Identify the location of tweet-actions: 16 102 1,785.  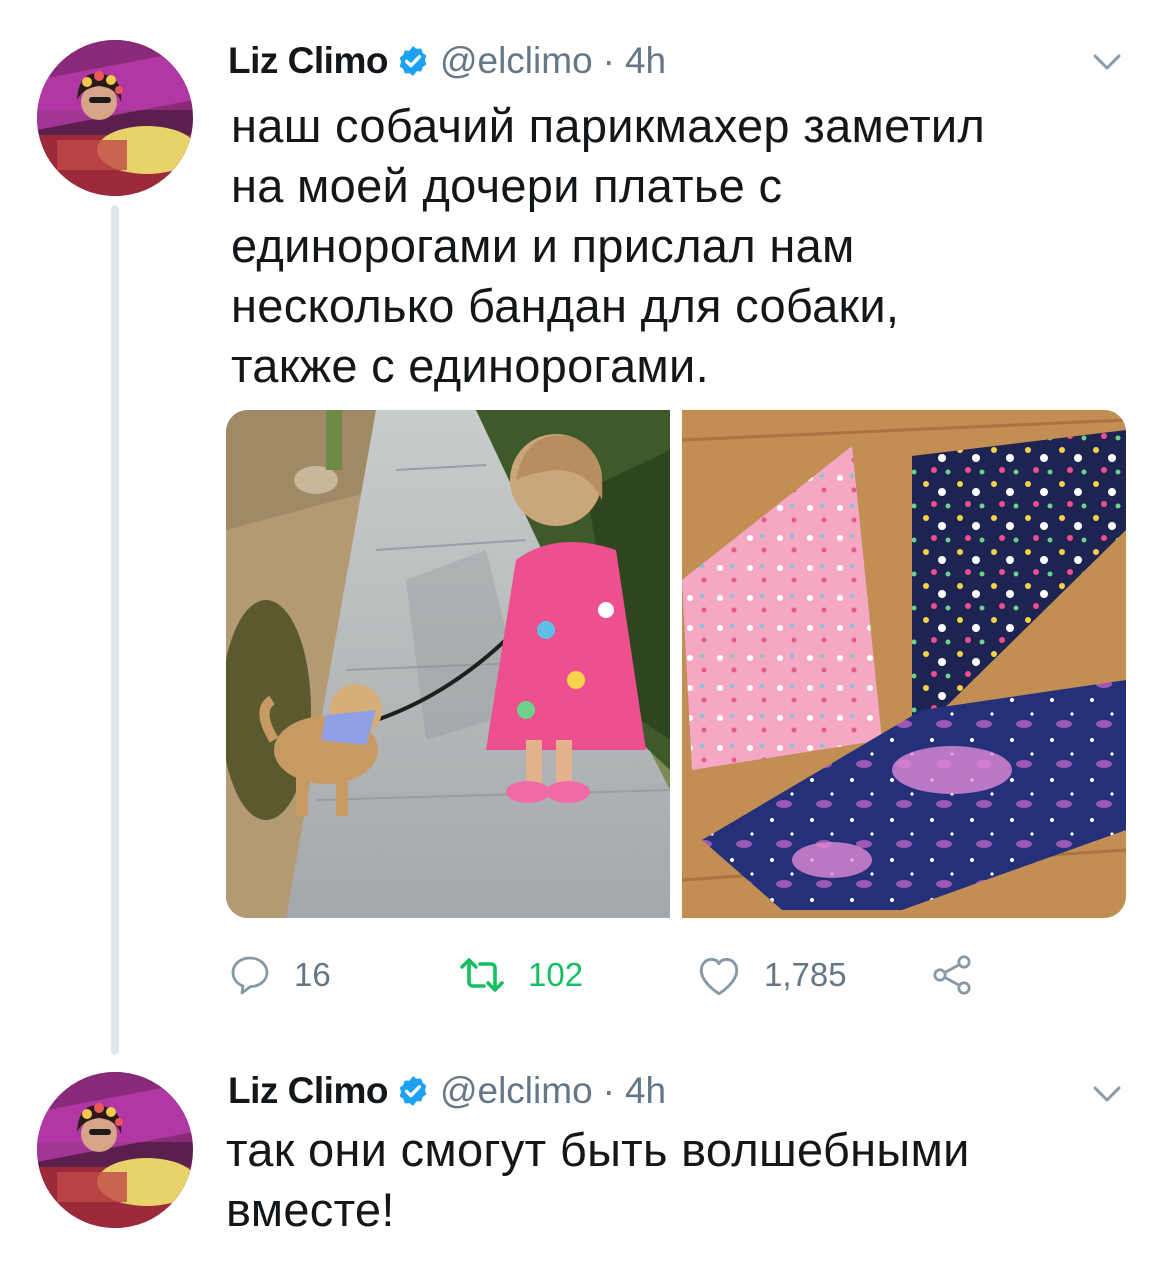
(606, 975).